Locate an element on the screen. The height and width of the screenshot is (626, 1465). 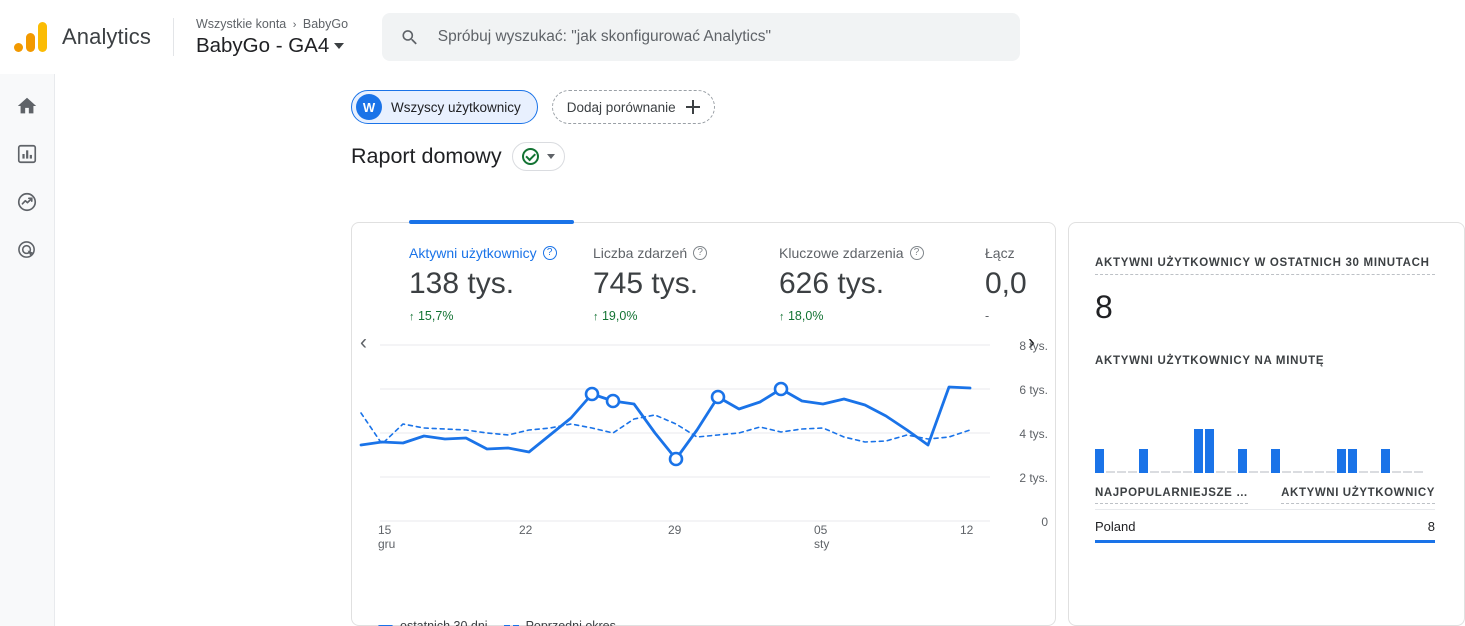
chart-gridlines is located at coordinates (685, 433).